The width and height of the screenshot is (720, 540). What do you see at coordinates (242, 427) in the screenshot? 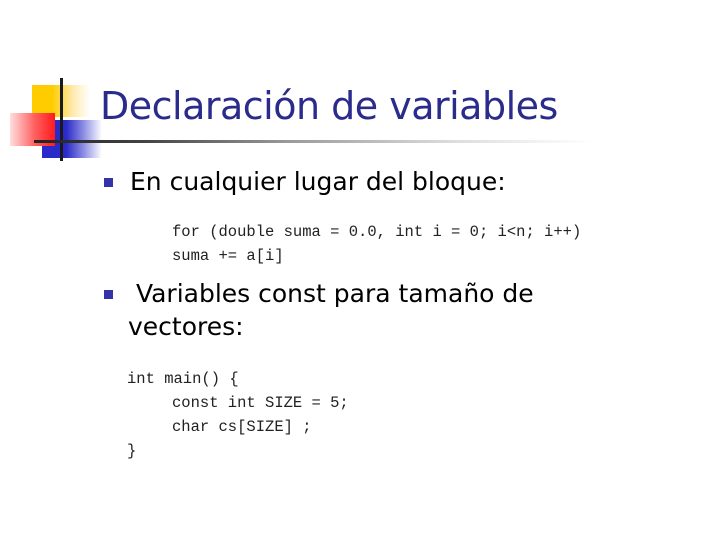
I see `code-line: char cs[SIZE] ;` at bounding box center [242, 427].